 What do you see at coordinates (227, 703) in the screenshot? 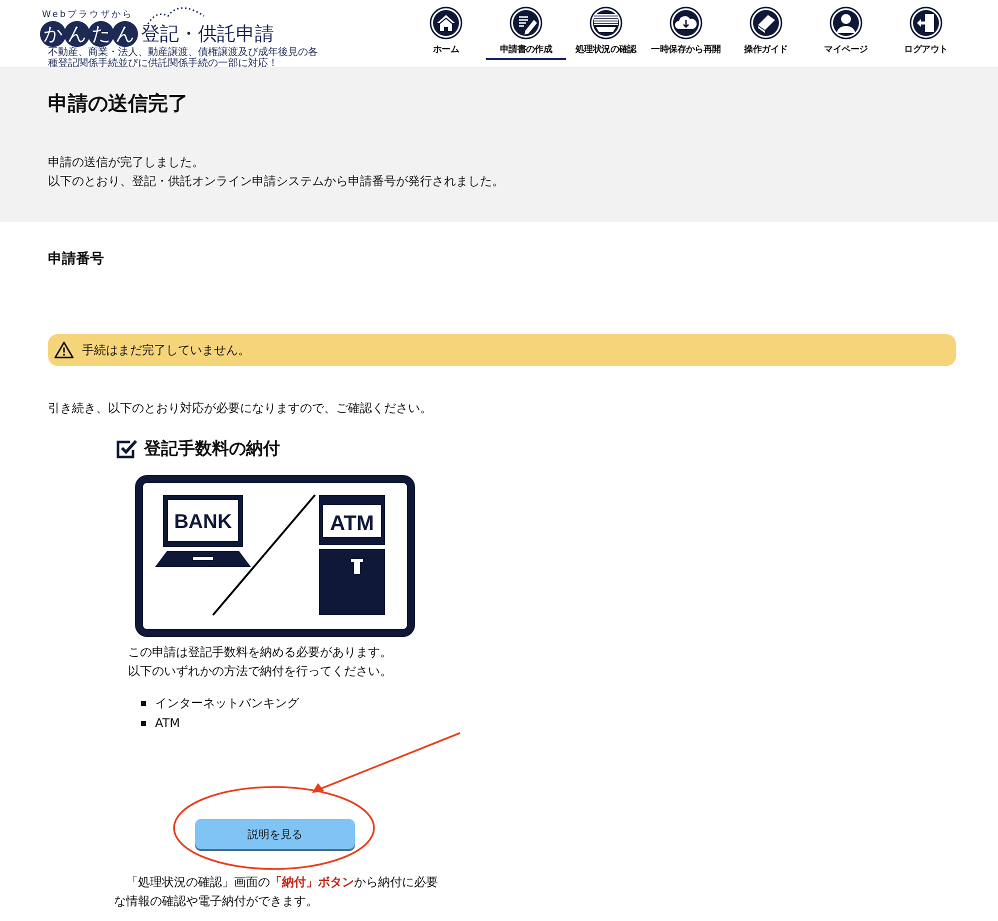
I see `payment-method: インターネットバンキング` at bounding box center [227, 703].